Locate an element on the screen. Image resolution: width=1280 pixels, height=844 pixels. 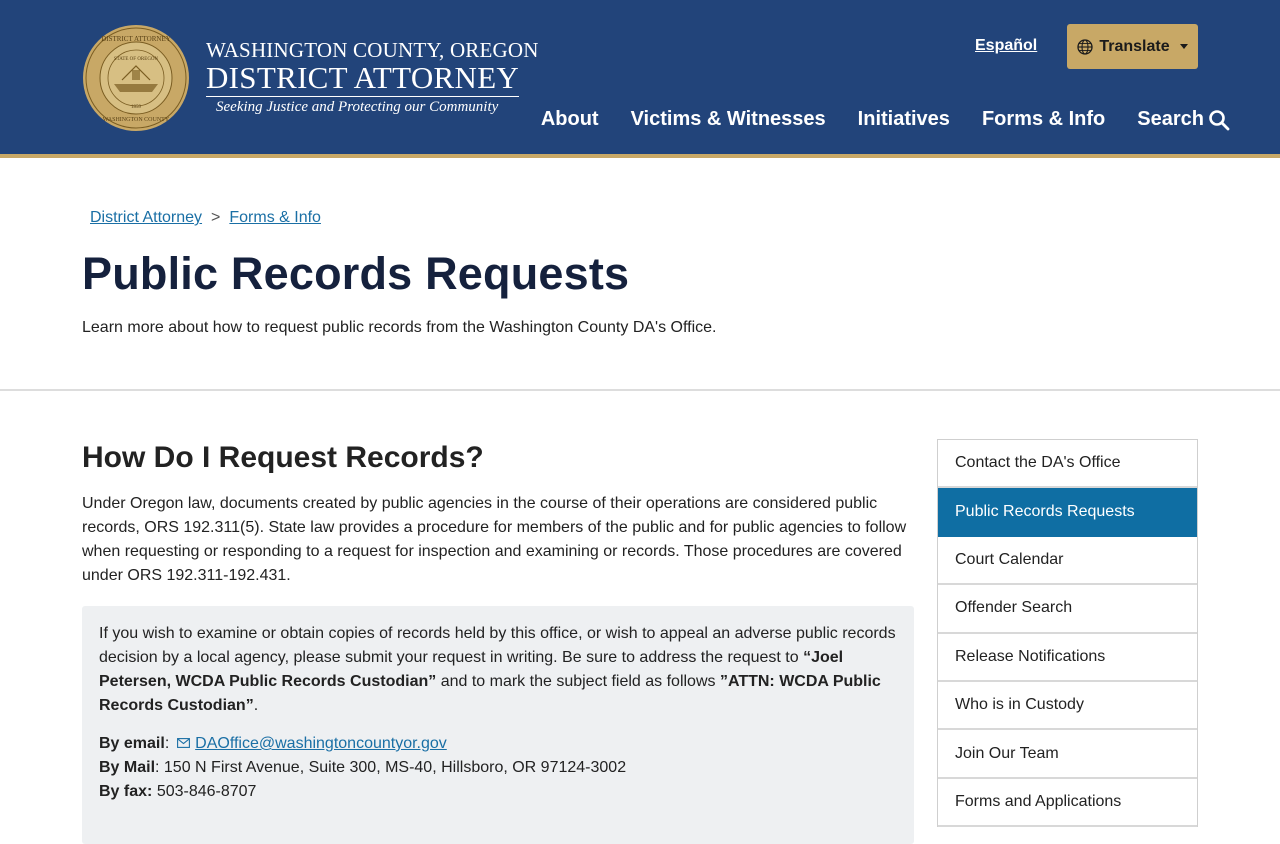
seal-bottom-text: WASHINGTON COUNTY is located at coordinates (136, 120).